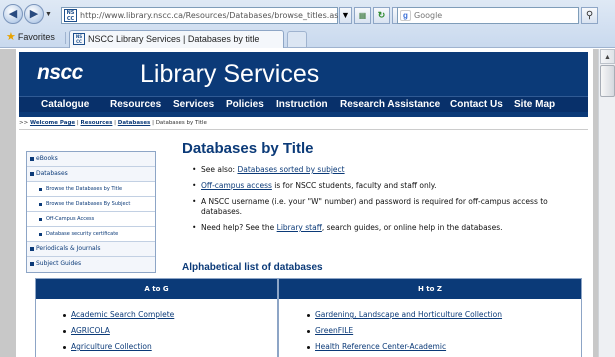  I want to click on search-button: ⚲, so click(589, 15).